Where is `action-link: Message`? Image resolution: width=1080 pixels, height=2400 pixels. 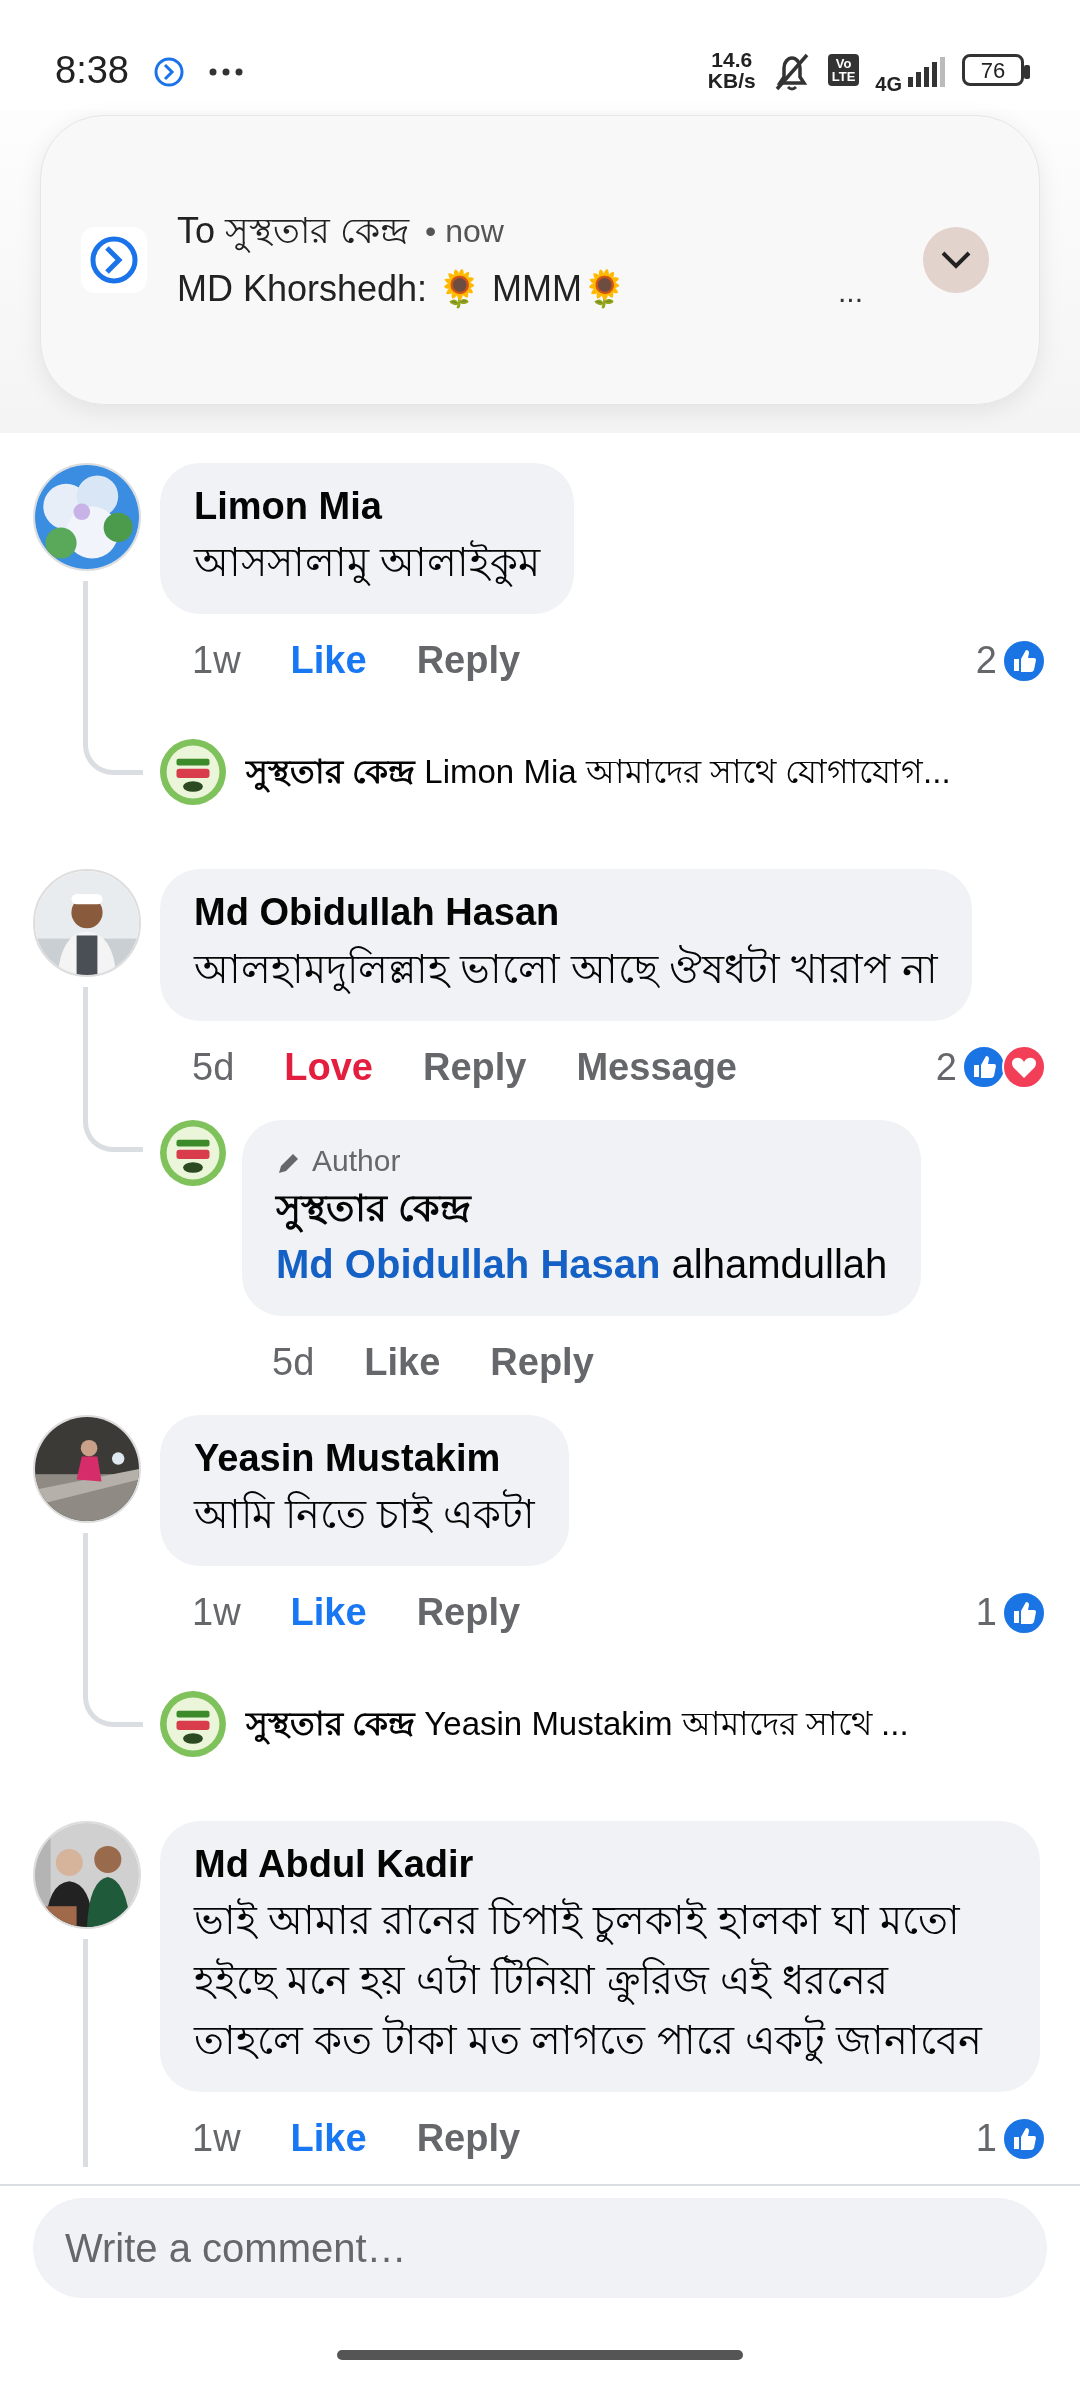
action-link: Message is located at coordinates (656, 1067).